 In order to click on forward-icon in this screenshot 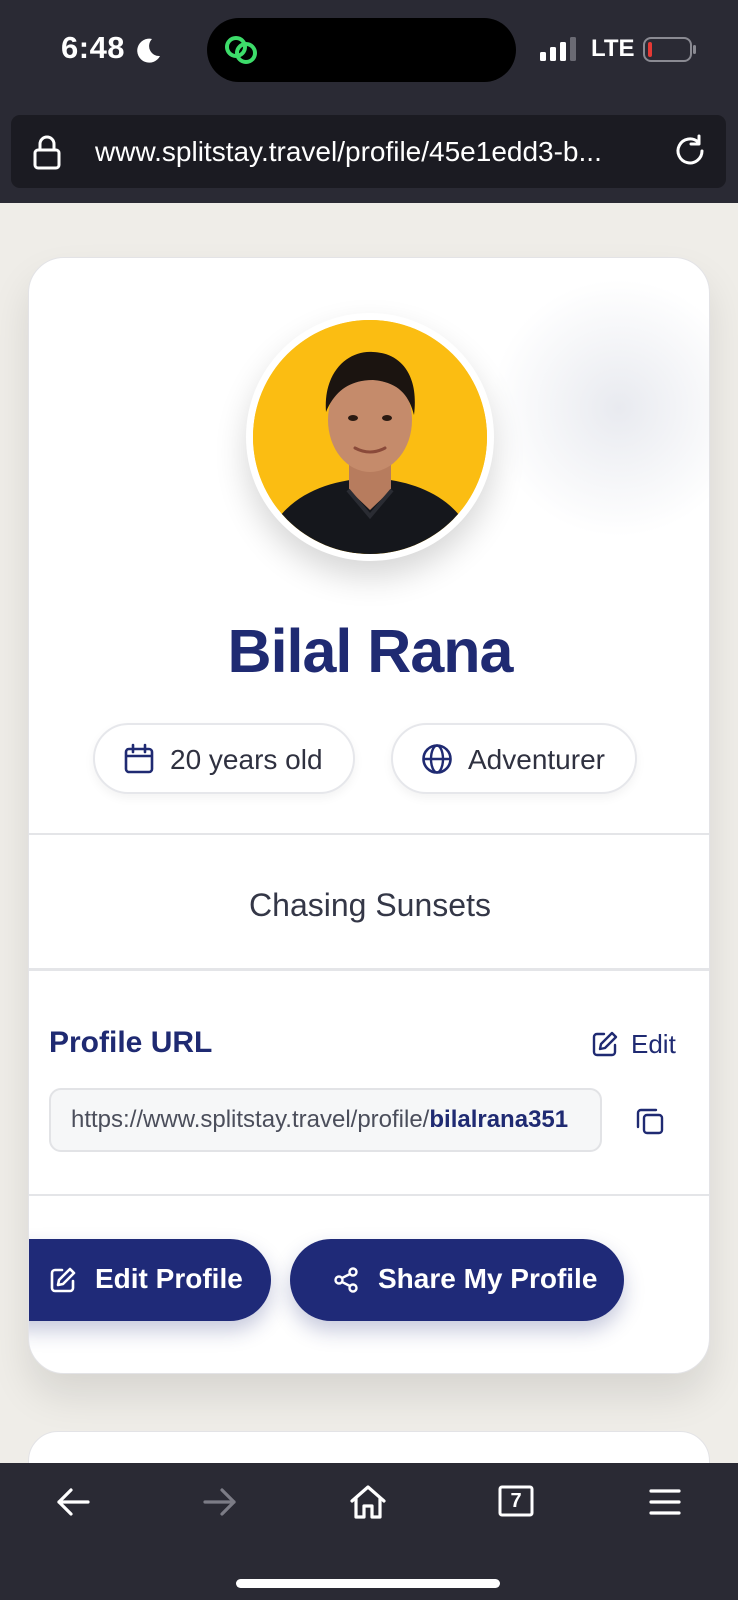, I will do `click(220, 1502)`.